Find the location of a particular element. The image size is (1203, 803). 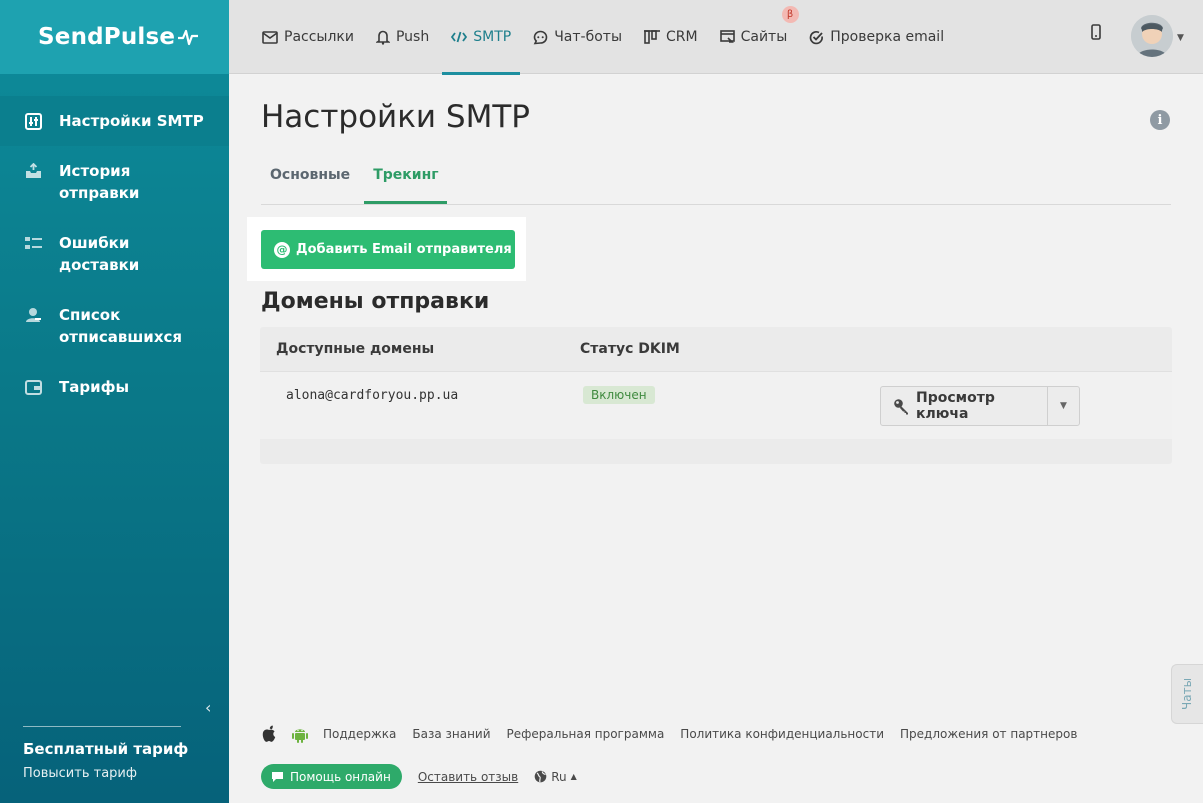

chat-bubble-icon is located at coordinates (277, 777).